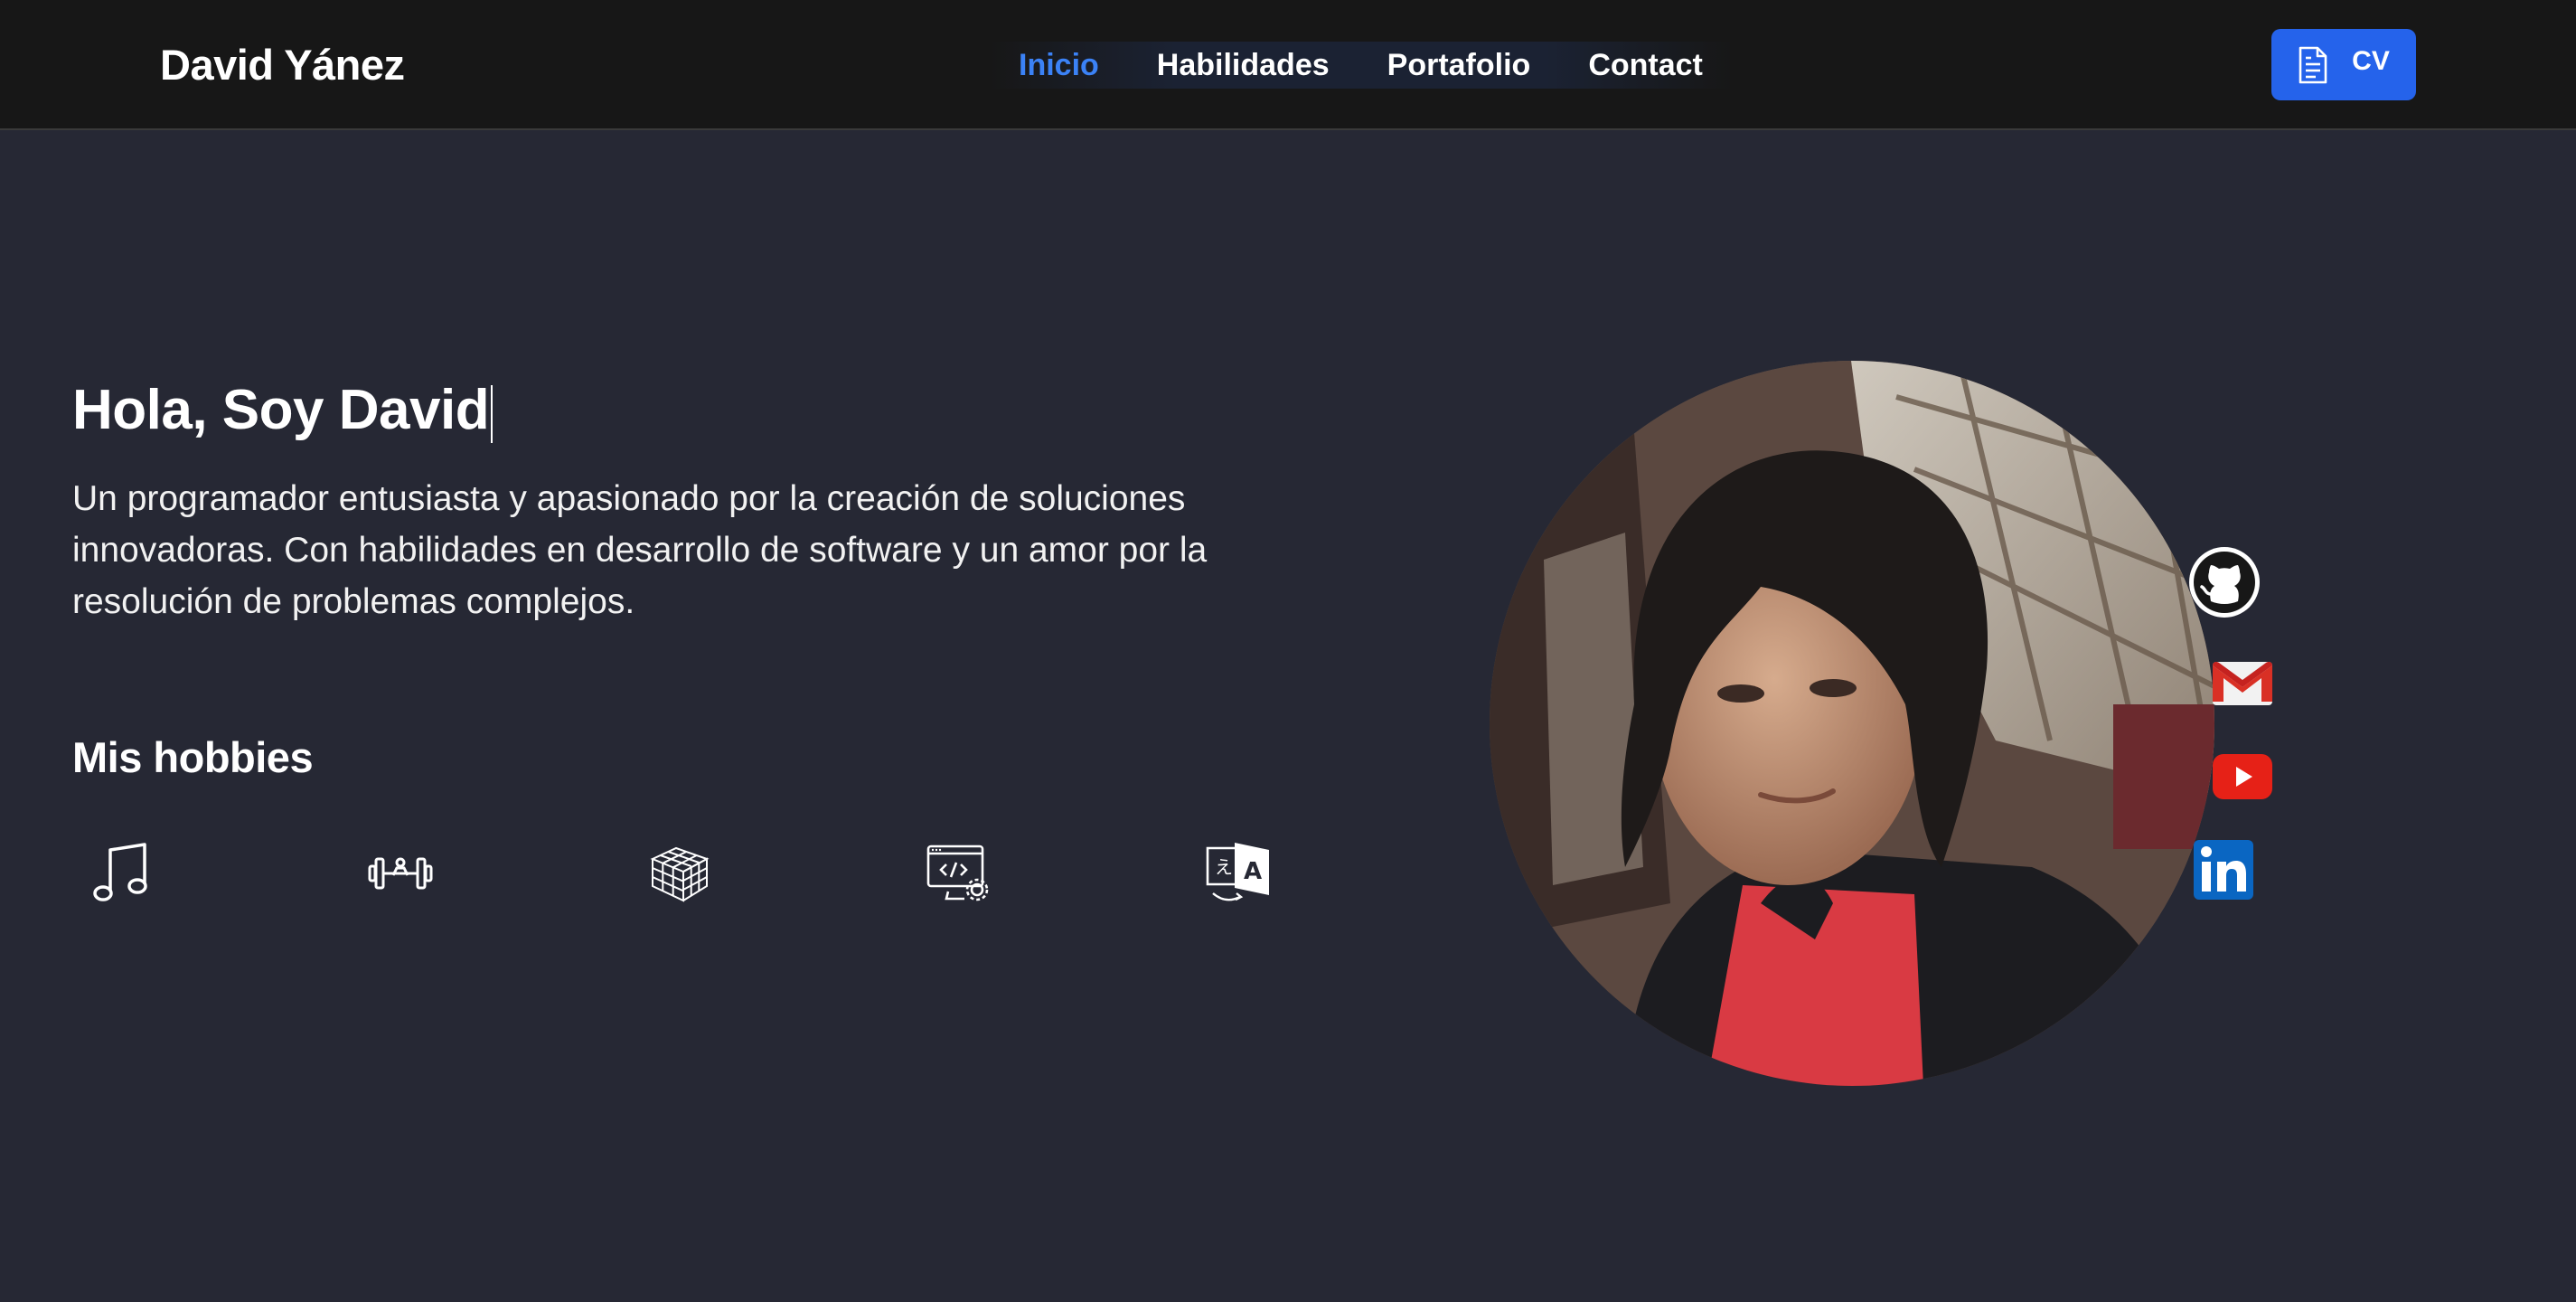 Image resolution: width=2576 pixels, height=1302 pixels. Describe the element at coordinates (957, 873) in the screenshot. I see `computer-code-icon` at that location.